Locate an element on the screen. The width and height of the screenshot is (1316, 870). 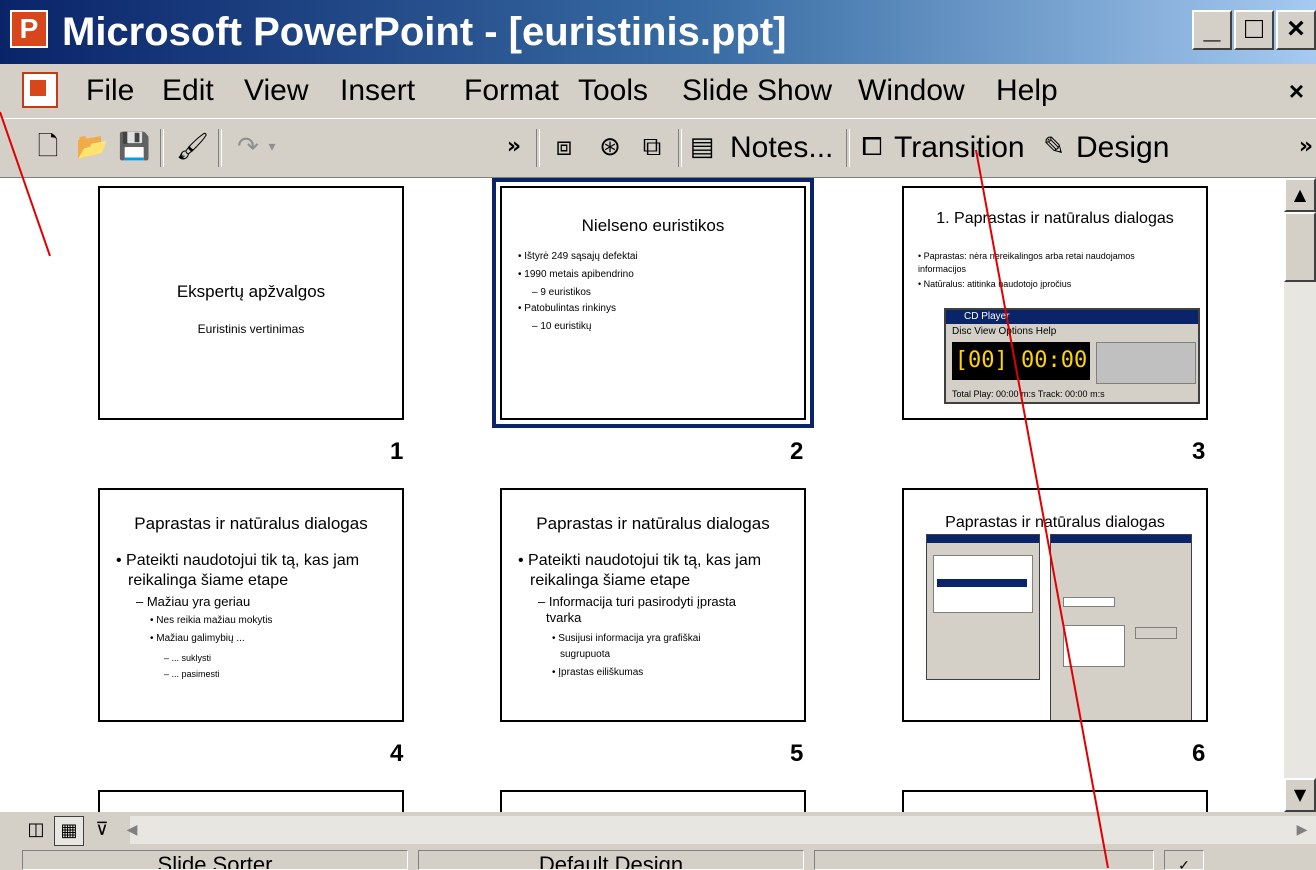
slide-subtitle: Euristinis vertinimas is located at coordinates (251, 329).